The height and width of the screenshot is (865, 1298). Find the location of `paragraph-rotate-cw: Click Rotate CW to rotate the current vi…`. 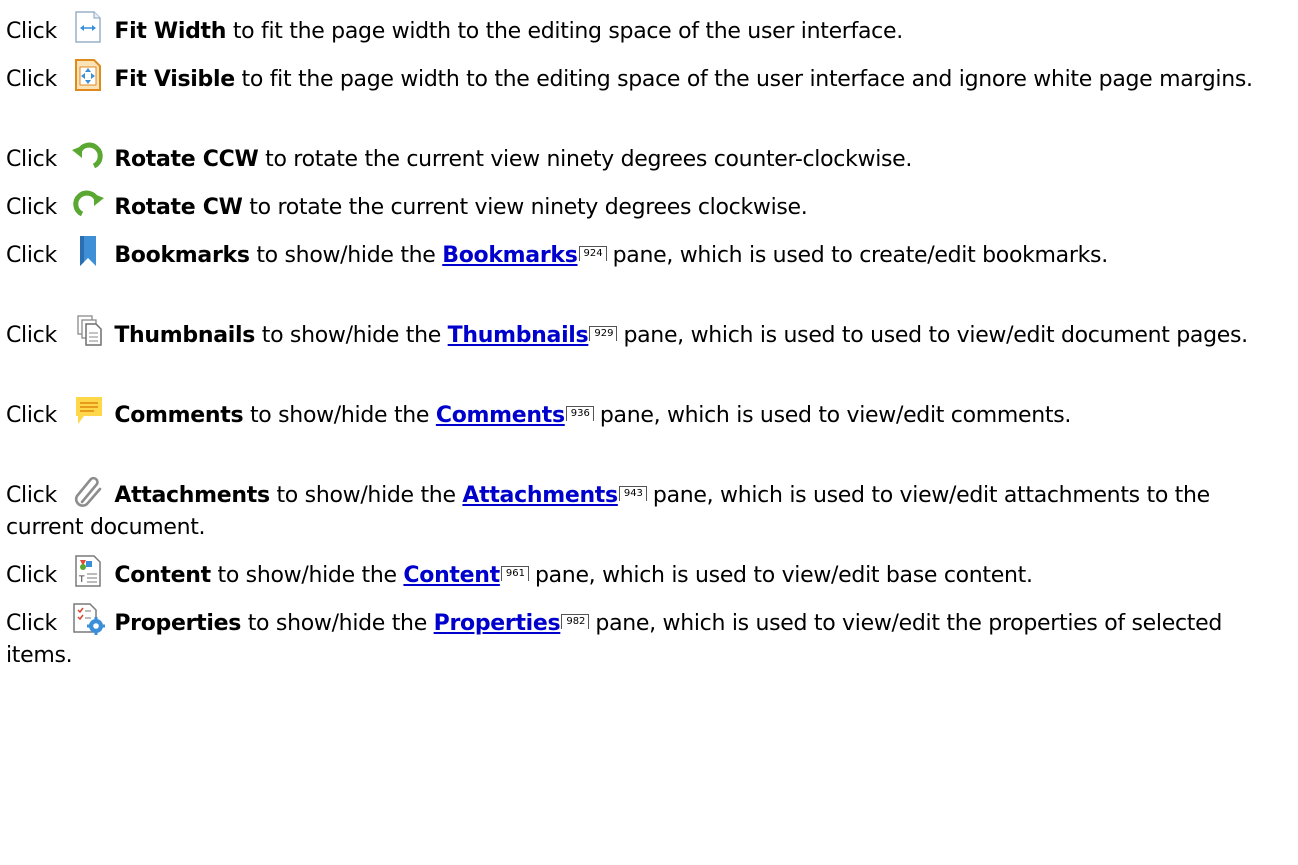

paragraph-rotate-cw: Click Rotate CW to rotate the current vi… is located at coordinates (646, 205).